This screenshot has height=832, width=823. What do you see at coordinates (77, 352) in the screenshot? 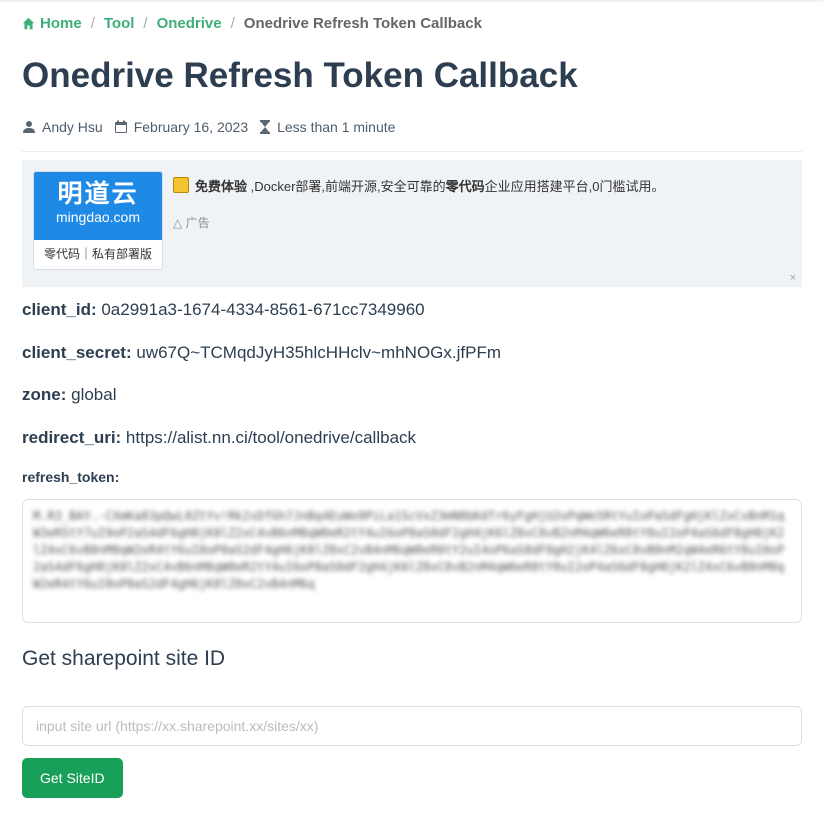
I see `client-secret-label: client_secret:` at bounding box center [77, 352].